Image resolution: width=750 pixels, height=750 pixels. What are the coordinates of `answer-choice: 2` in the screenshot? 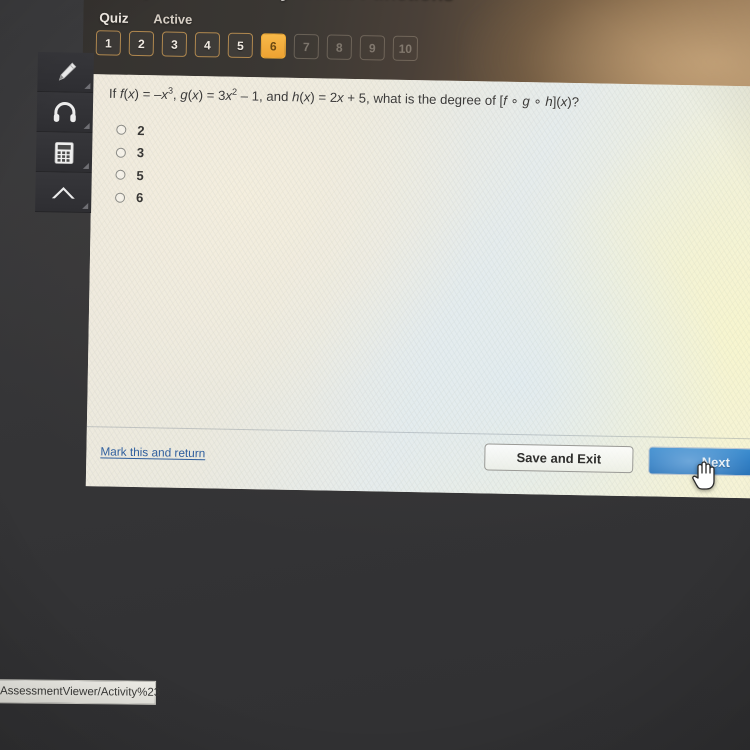 It's located at (130, 130).